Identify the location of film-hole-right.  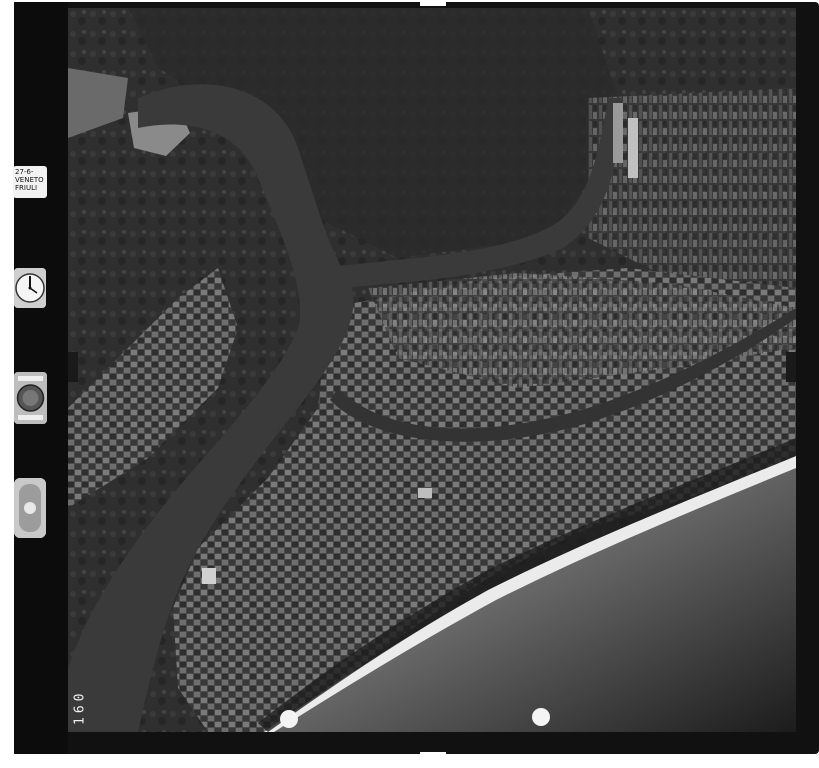
(541, 717).